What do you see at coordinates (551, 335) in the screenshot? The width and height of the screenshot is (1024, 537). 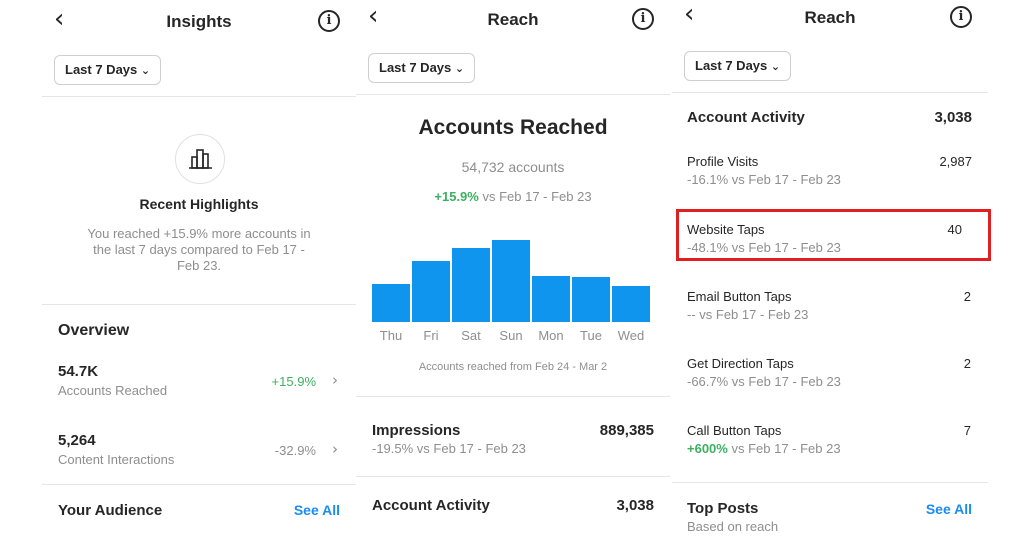 I see `chart-tick-label: Mon` at bounding box center [551, 335].